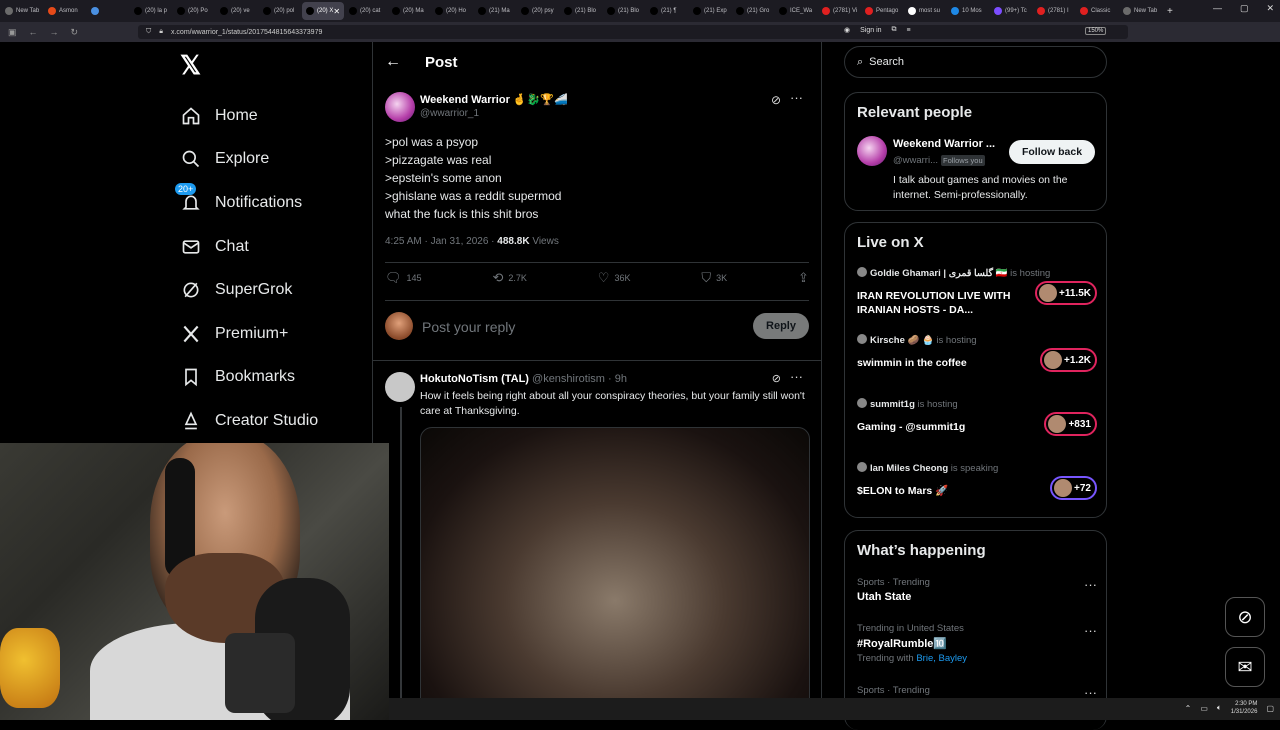 This screenshot has width=1280, height=730. I want to click on browser-tab: (20) cat, so click(366, 11).